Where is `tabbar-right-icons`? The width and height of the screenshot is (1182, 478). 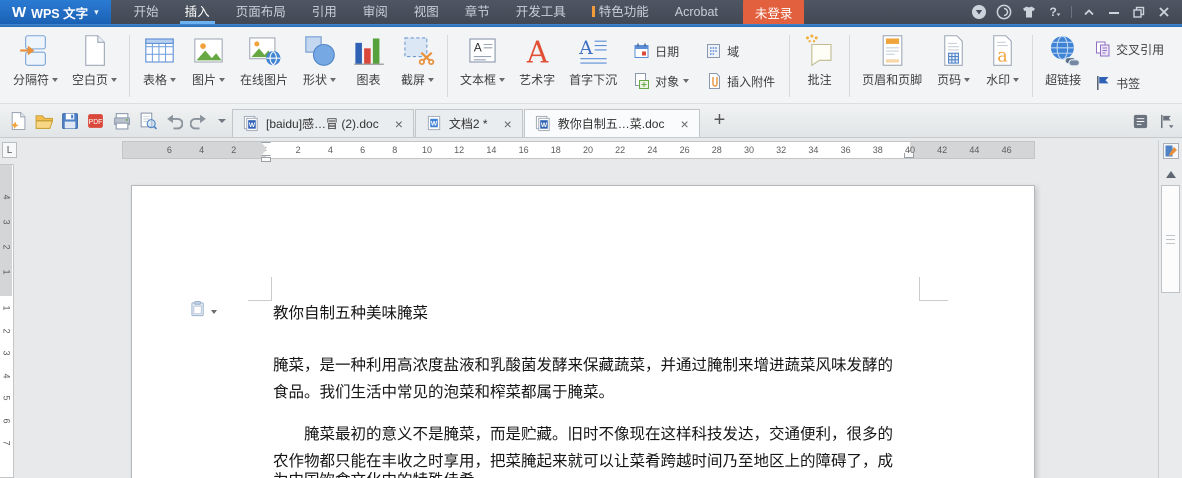
tabbar-right-icons is located at coordinates (1153, 125).